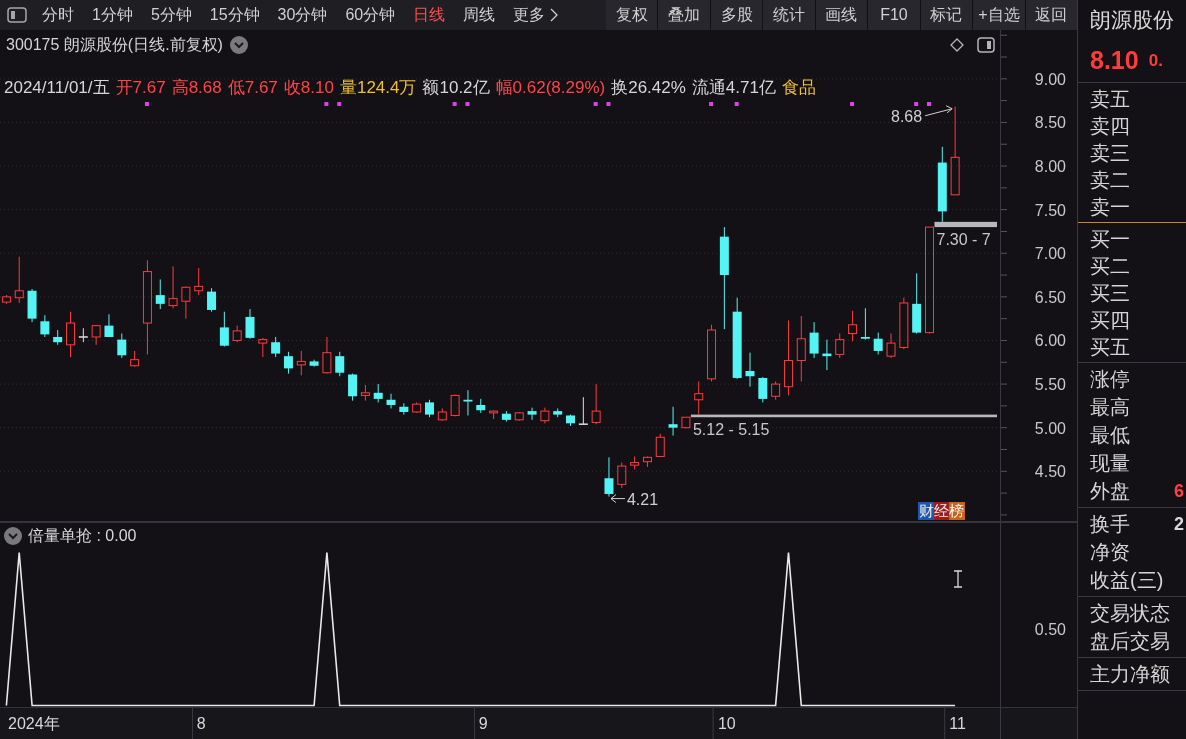 The width and height of the screenshot is (1186, 739). What do you see at coordinates (955, 723) in the screenshot?
I see `axis-label: 11` at bounding box center [955, 723].